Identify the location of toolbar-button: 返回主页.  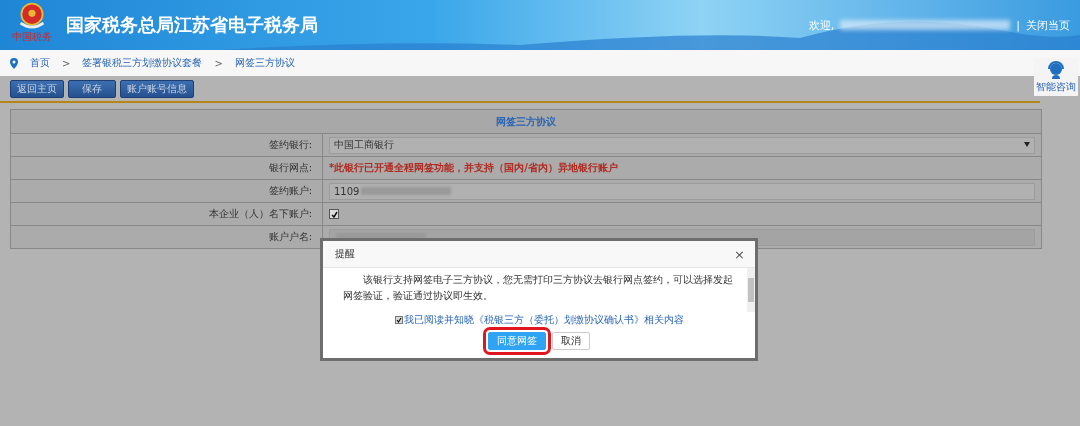
(37, 89).